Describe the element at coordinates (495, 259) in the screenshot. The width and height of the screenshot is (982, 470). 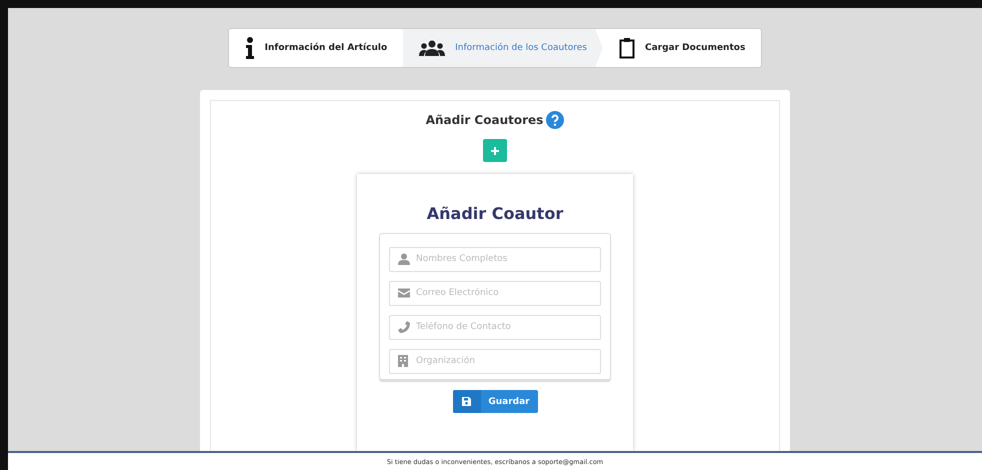
I see `input-field: Nombres Completos` at that location.